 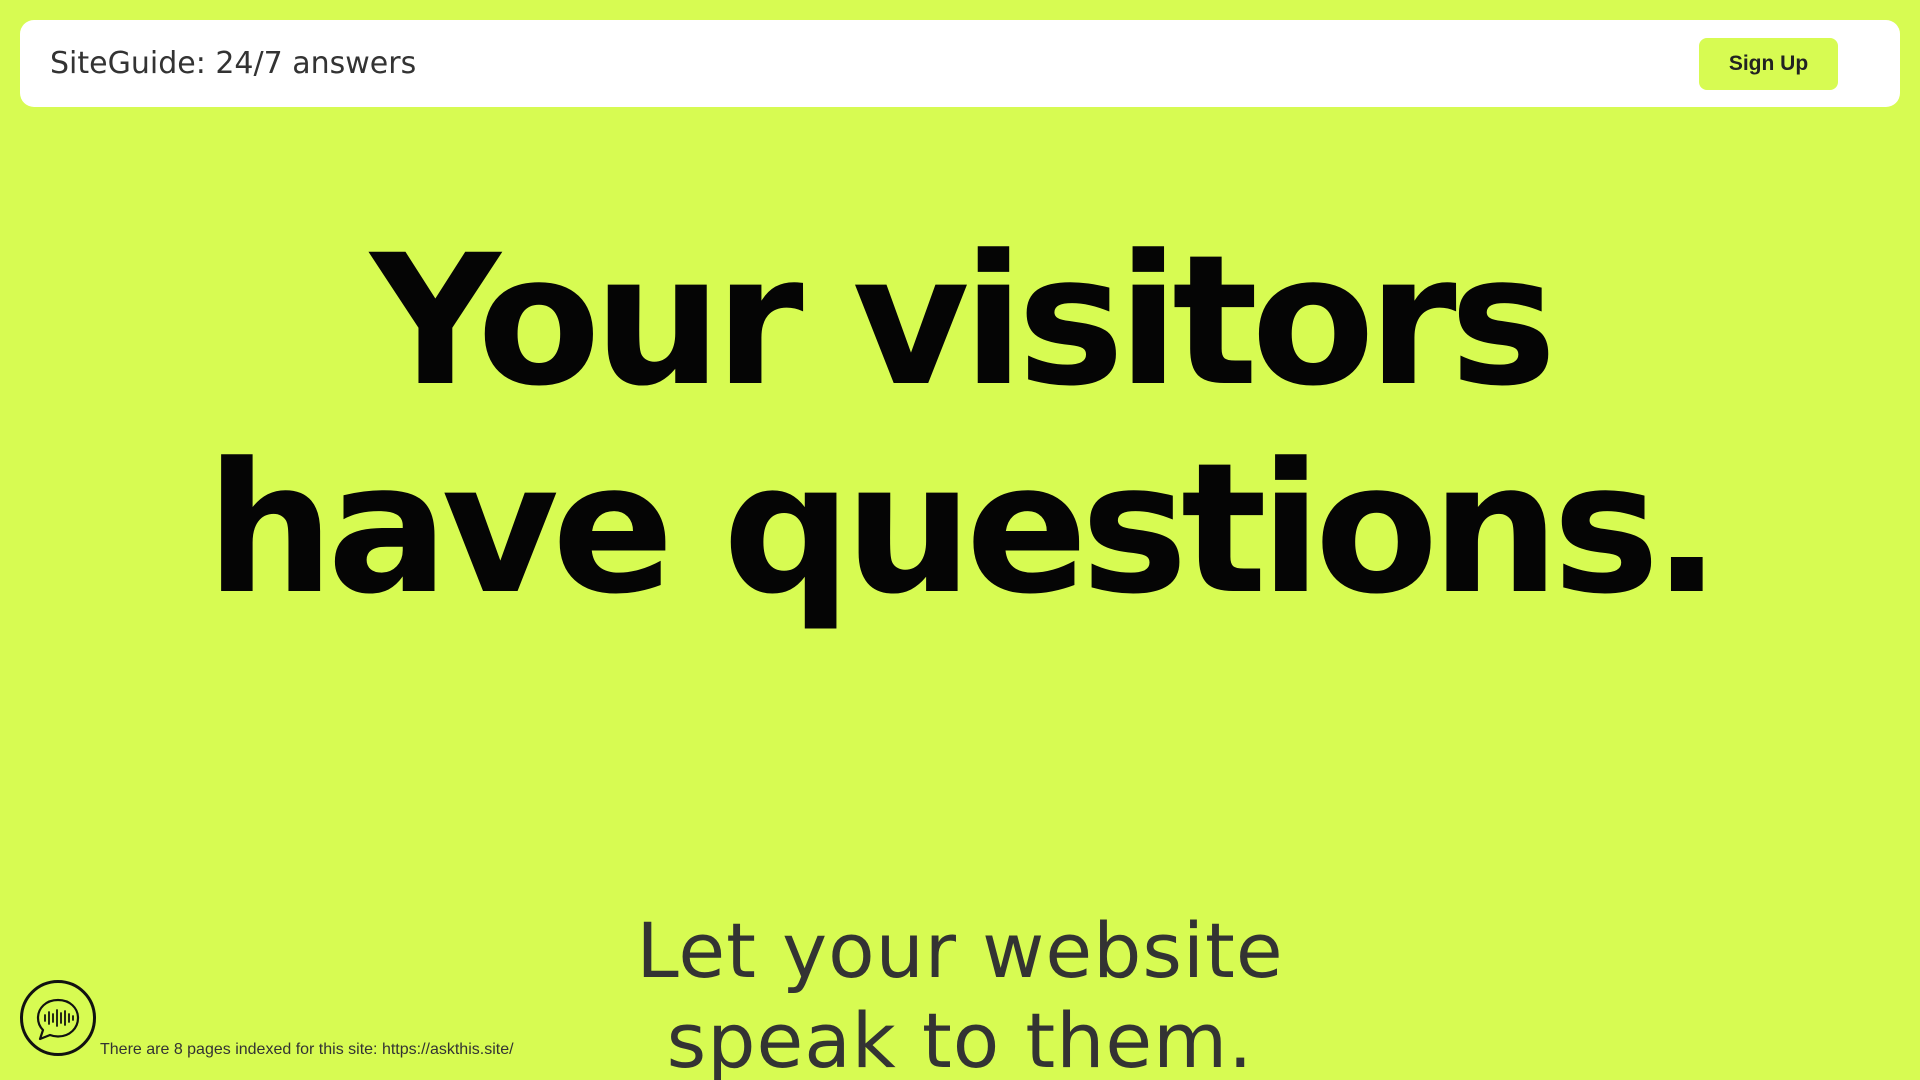 What do you see at coordinates (233, 63) in the screenshot?
I see `brand-title: SiteGuide: 24/7 answers` at bounding box center [233, 63].